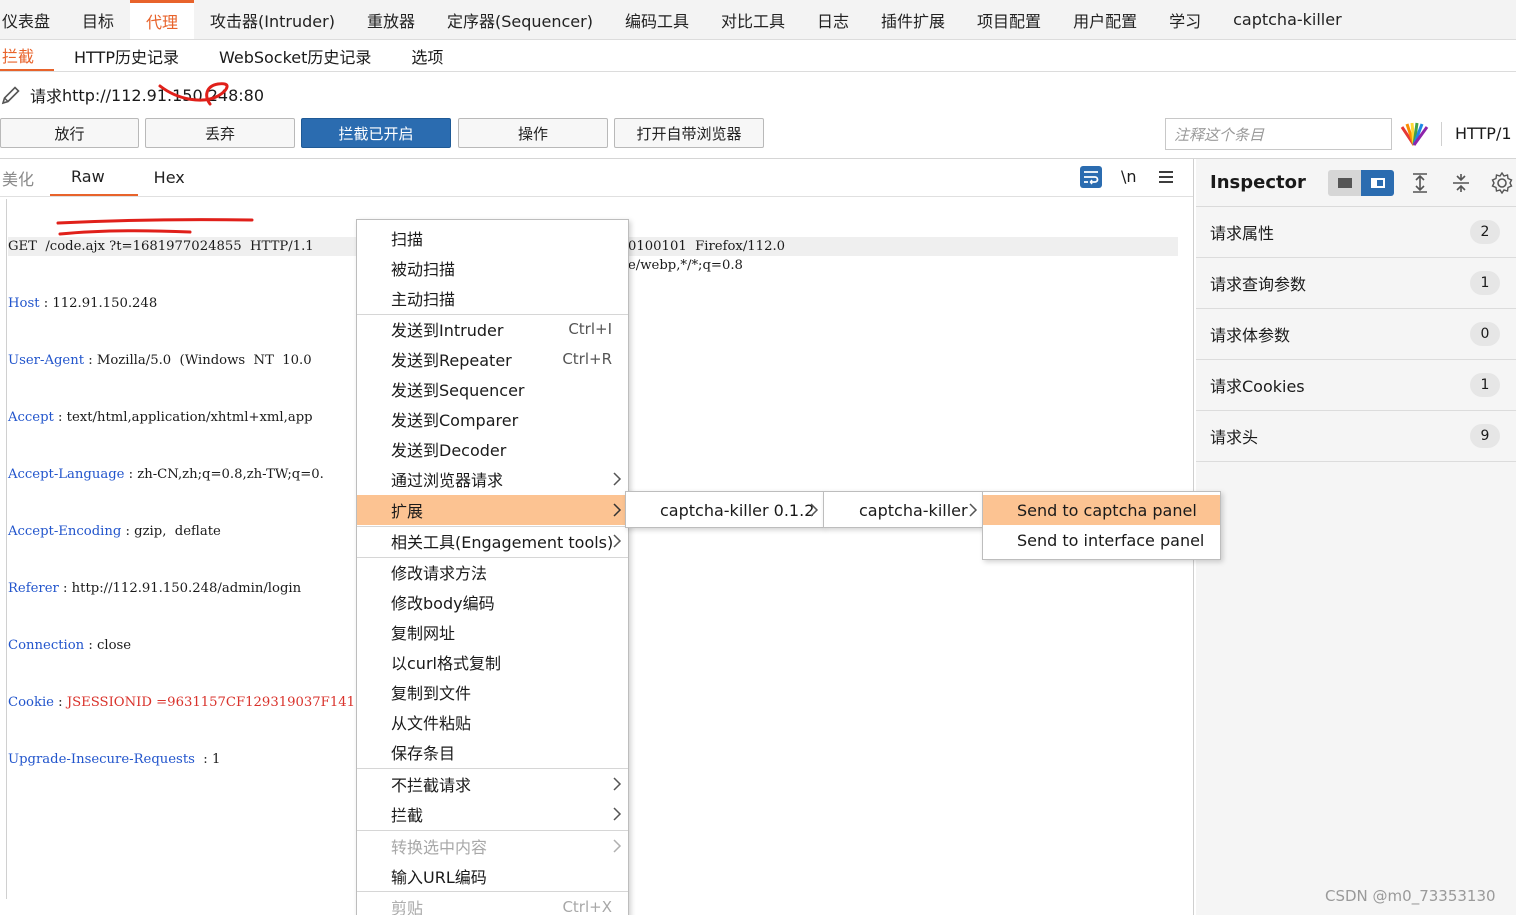  Describe the element at coordinates (1420, 183) in the screenshot. I see `expand-all-icon` at that location.